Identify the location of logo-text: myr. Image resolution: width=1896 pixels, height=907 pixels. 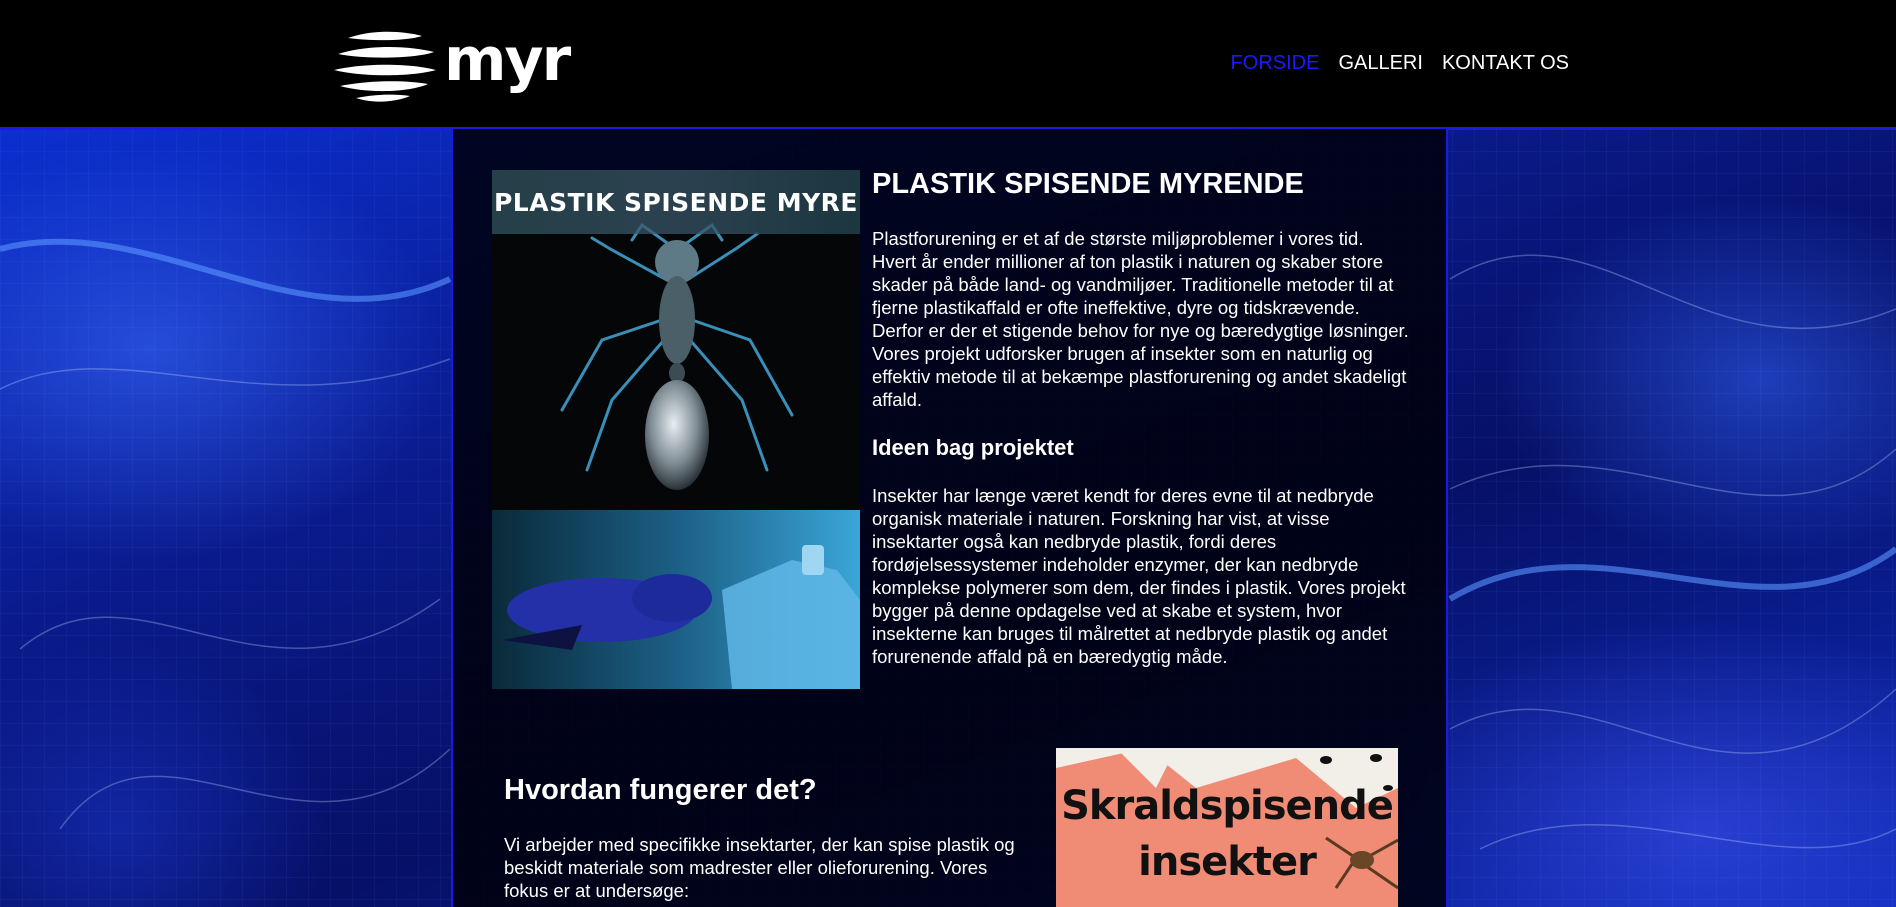
(507, 60).